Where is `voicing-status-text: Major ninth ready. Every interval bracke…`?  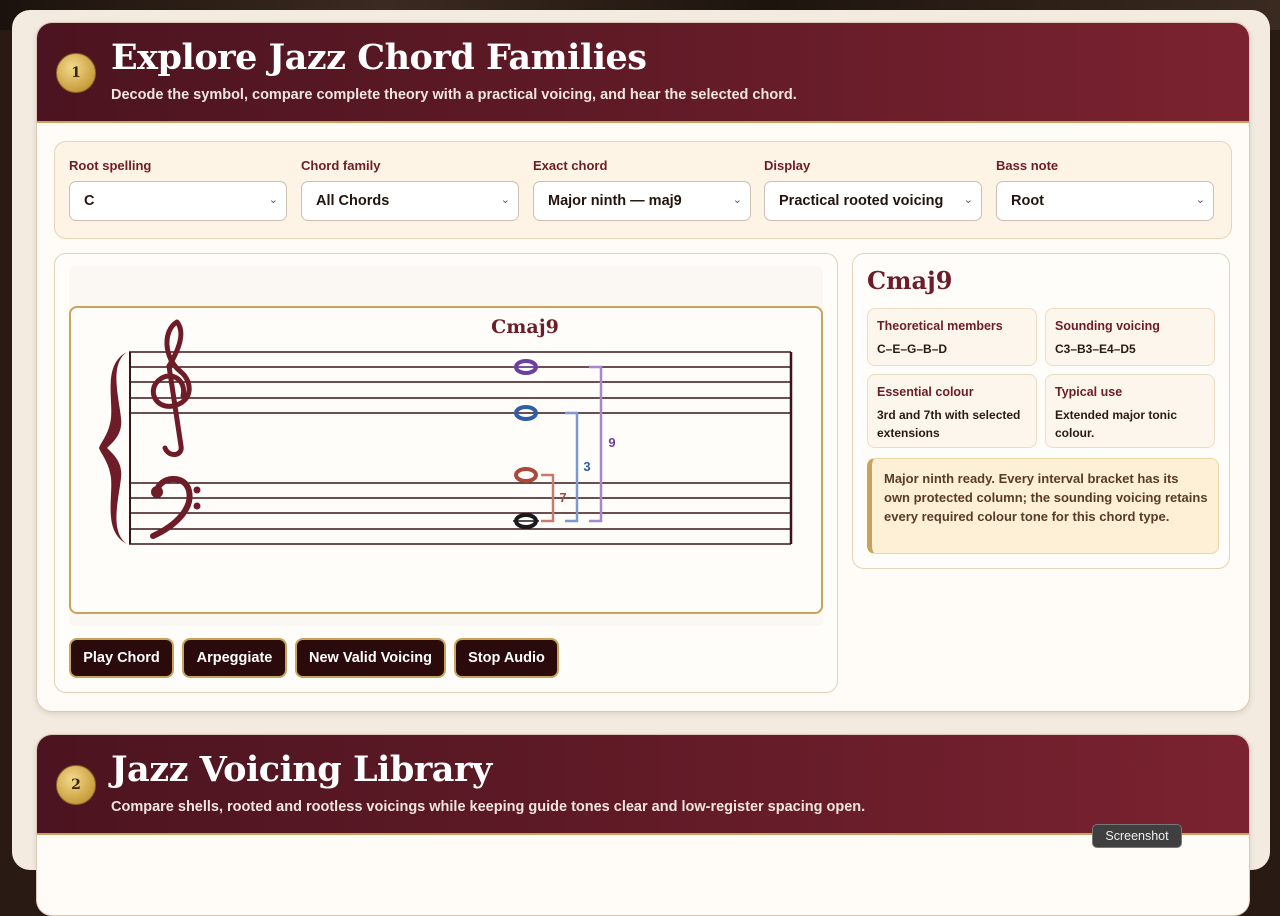 voicing-status-text: Major ninth ready. Every interval bracke… is located at coordinates (1046, 497).